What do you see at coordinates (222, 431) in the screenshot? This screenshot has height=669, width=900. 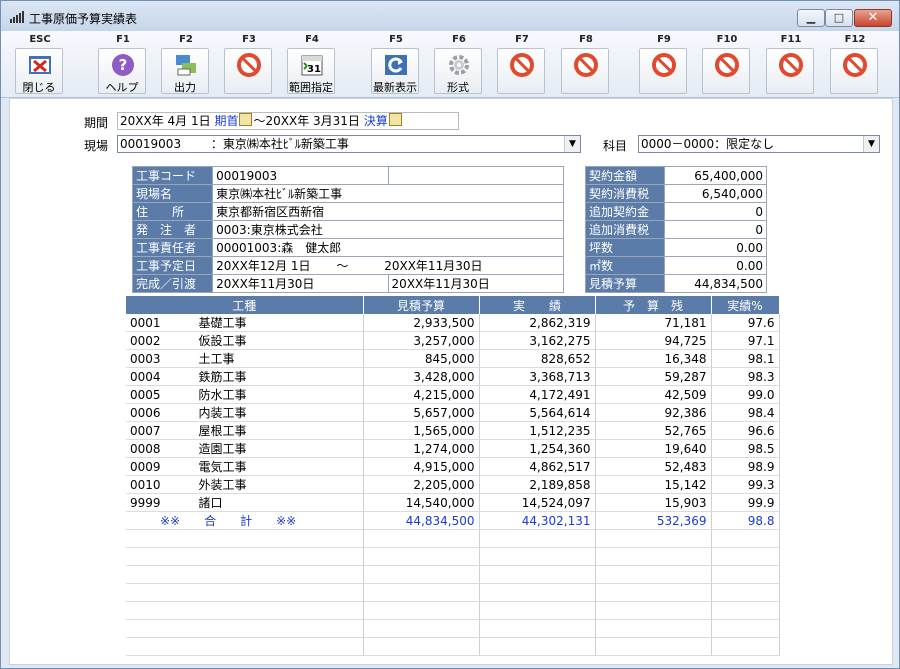 I see `work-name: 屋根工事` at bounding box center [222, 431].